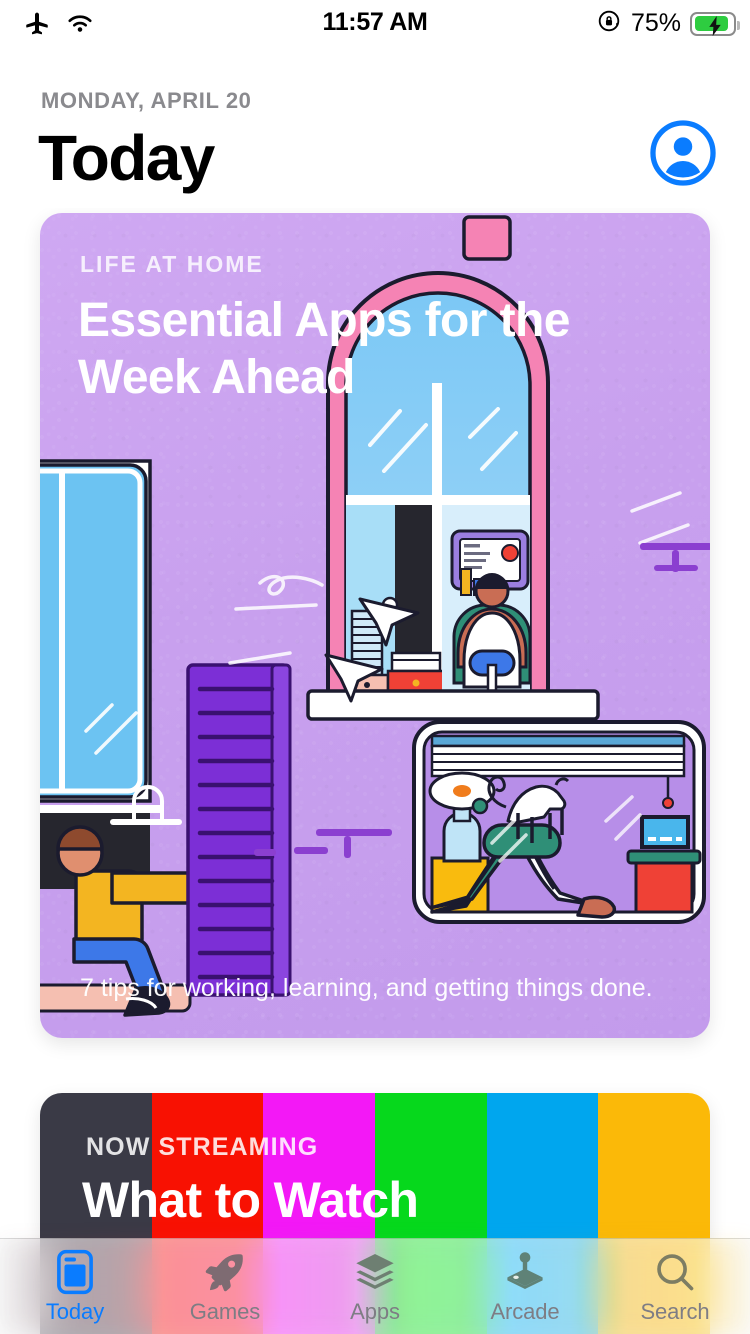  I want to click on tab-label: Search, so click(675, 1311).